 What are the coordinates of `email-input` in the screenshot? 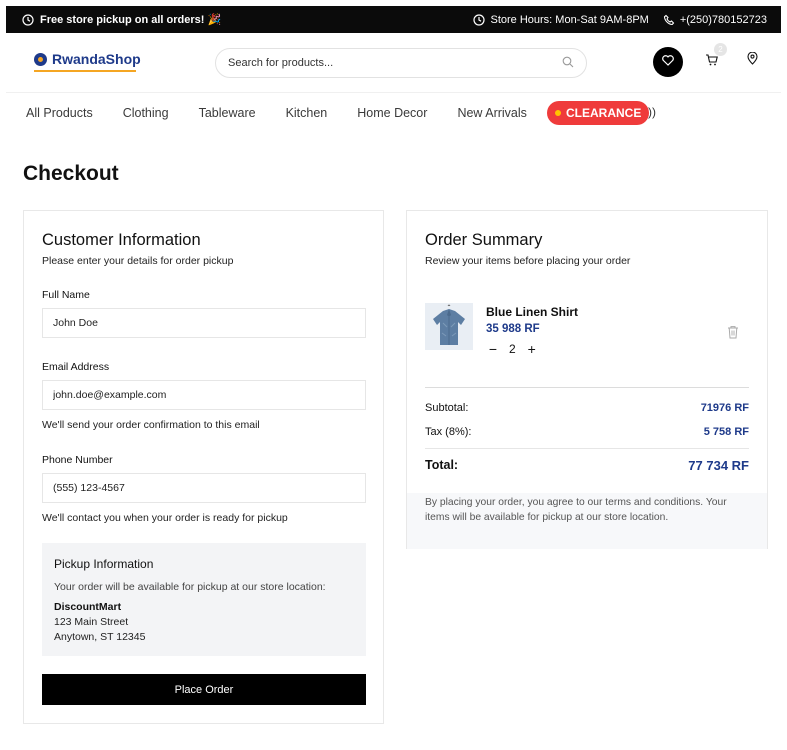 It's located at (204, 395).